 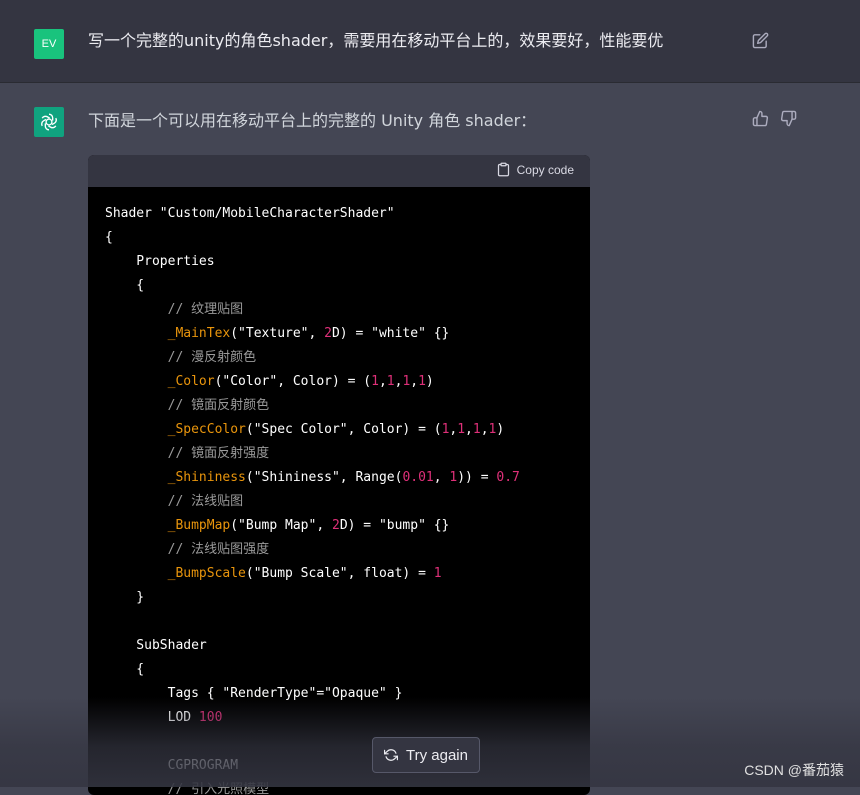 I want to click on assistant-avatar, so click(x=49, y=122).